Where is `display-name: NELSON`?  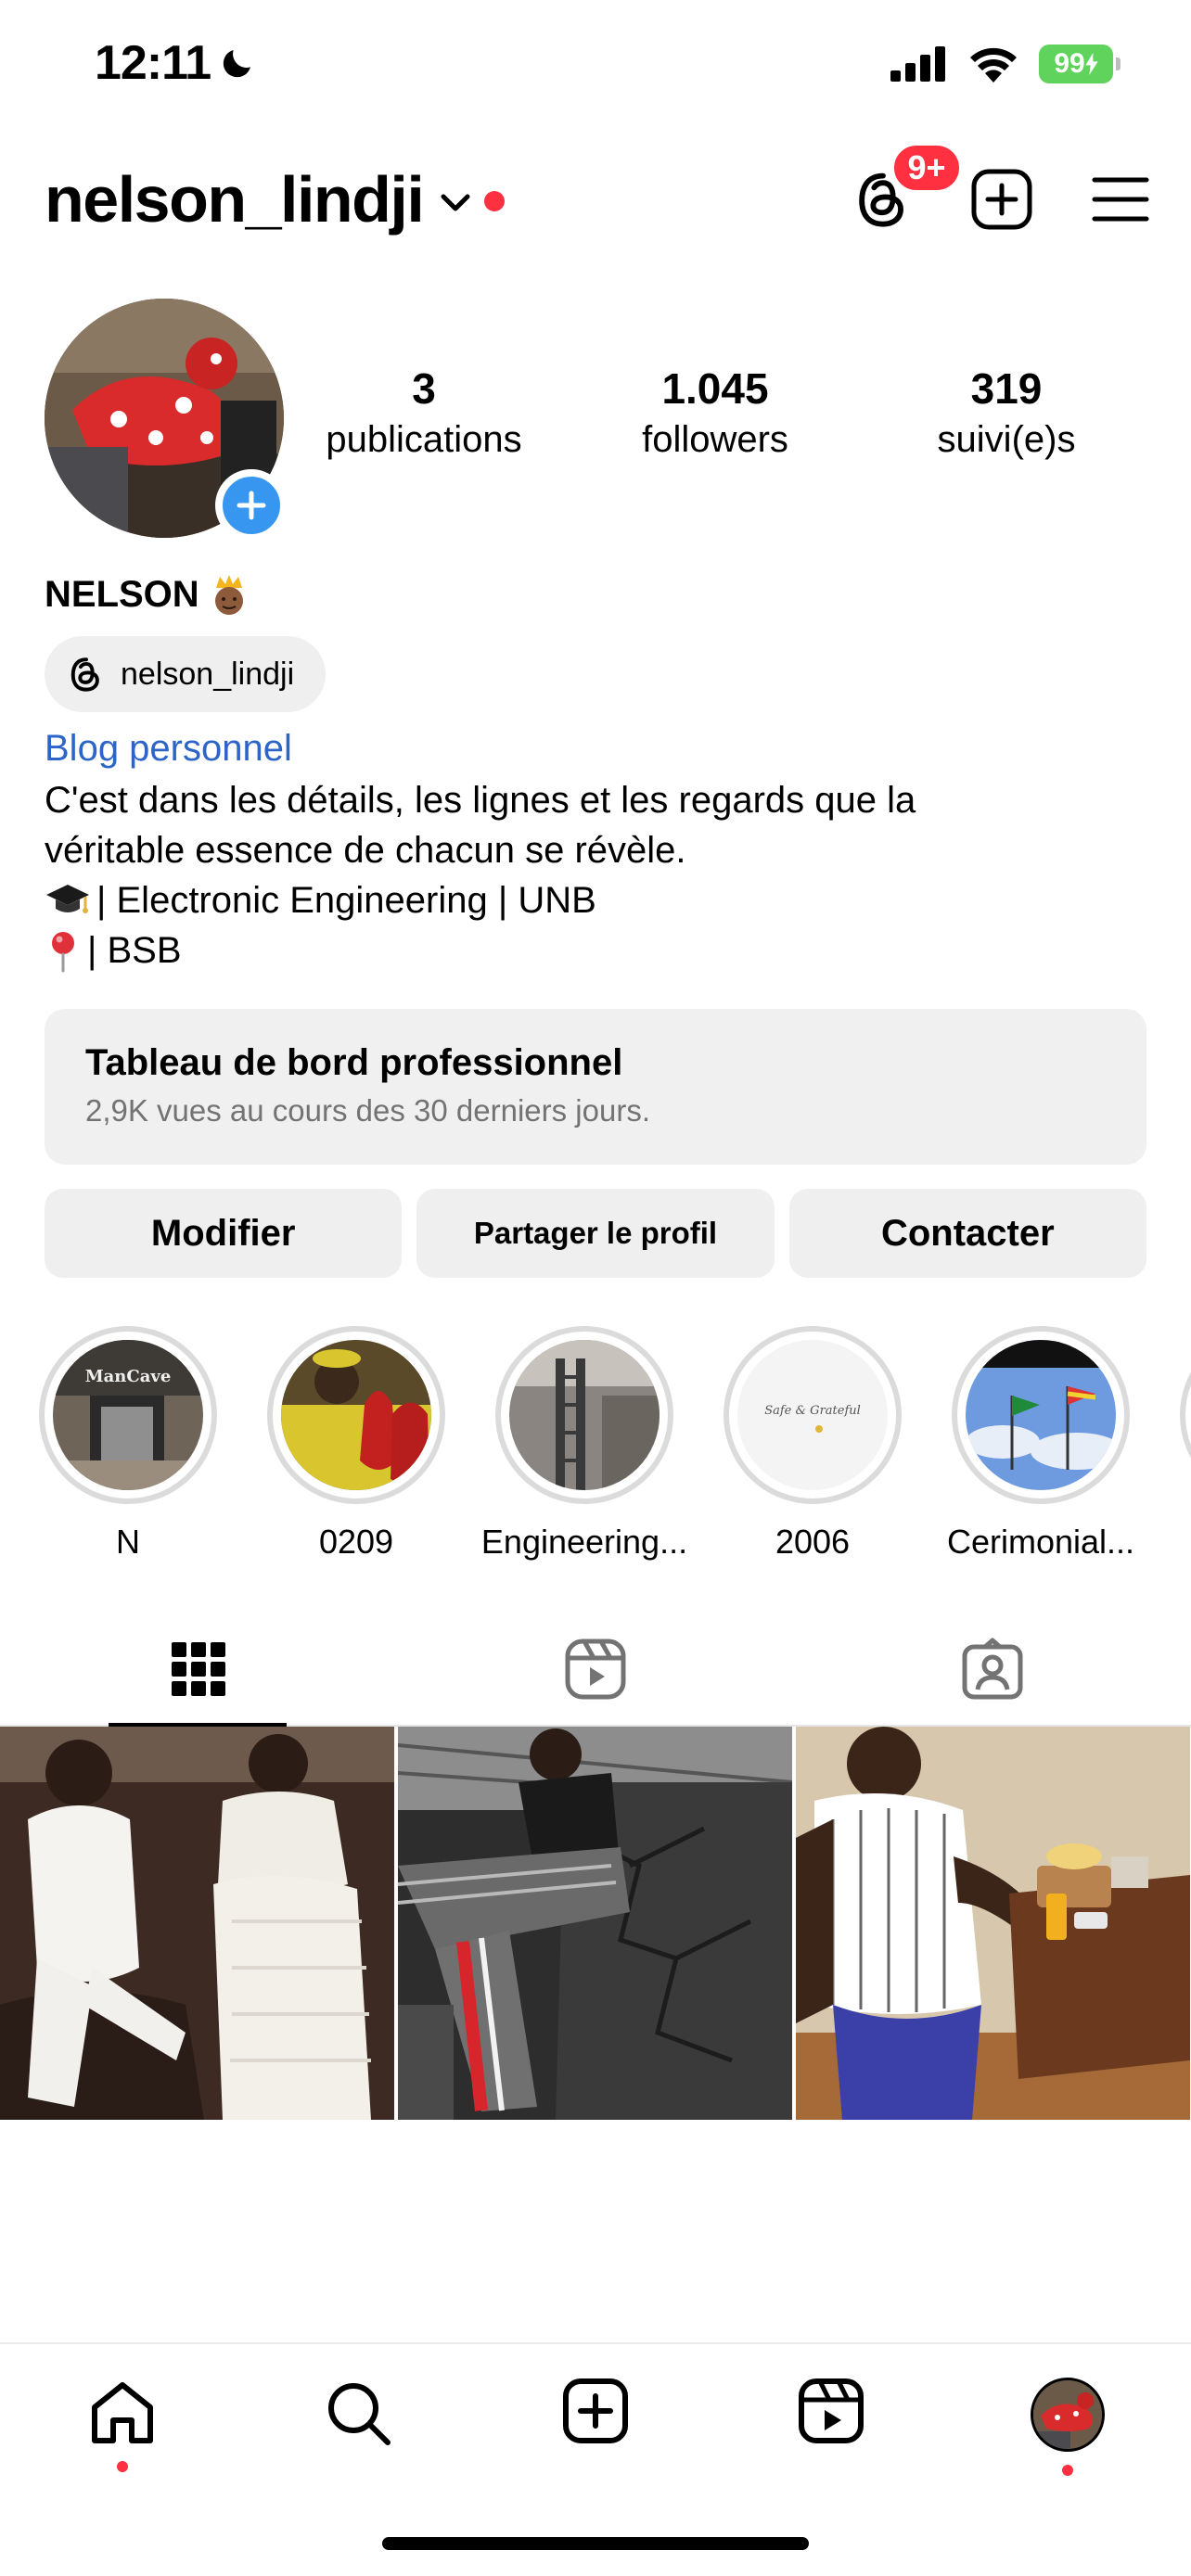
display-name: NELSON is located at coordinates (146, 595).